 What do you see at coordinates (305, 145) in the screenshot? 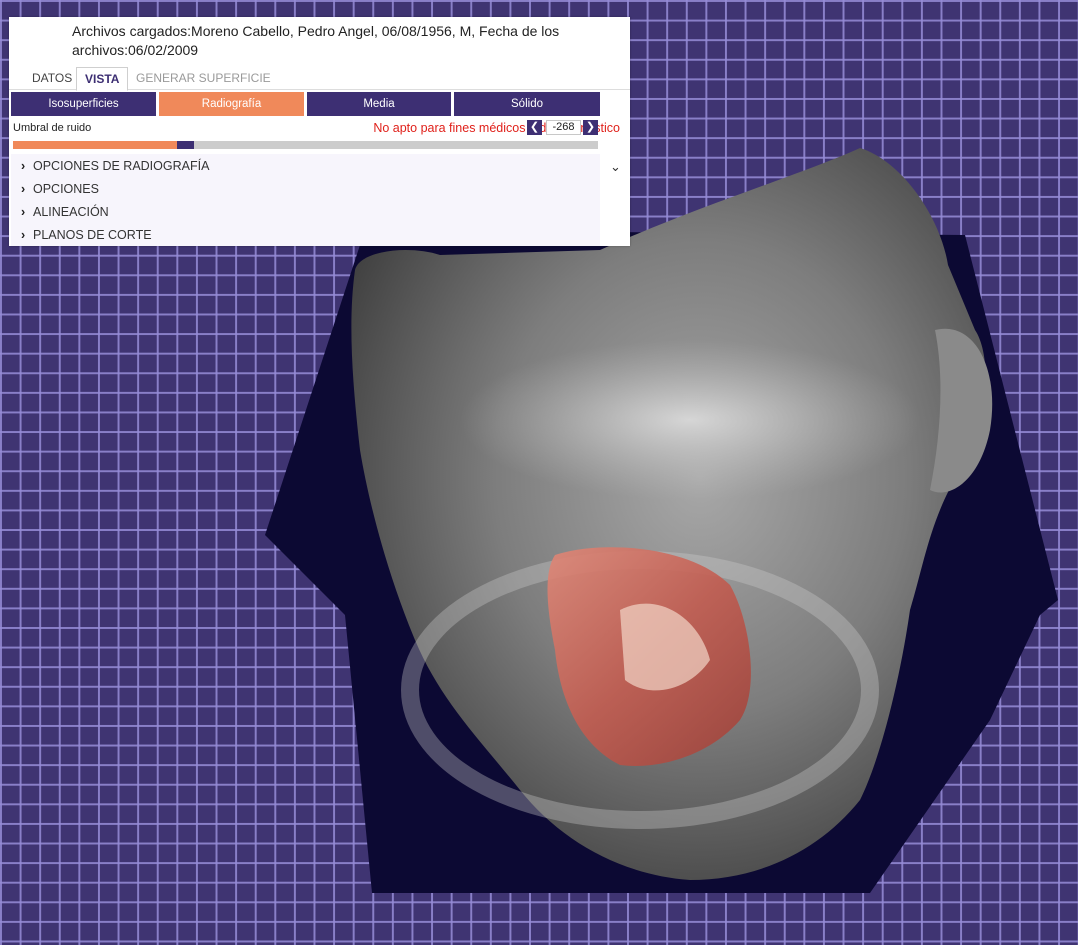
I see `noise-threshold-slider` at bounding box center [305, 145].